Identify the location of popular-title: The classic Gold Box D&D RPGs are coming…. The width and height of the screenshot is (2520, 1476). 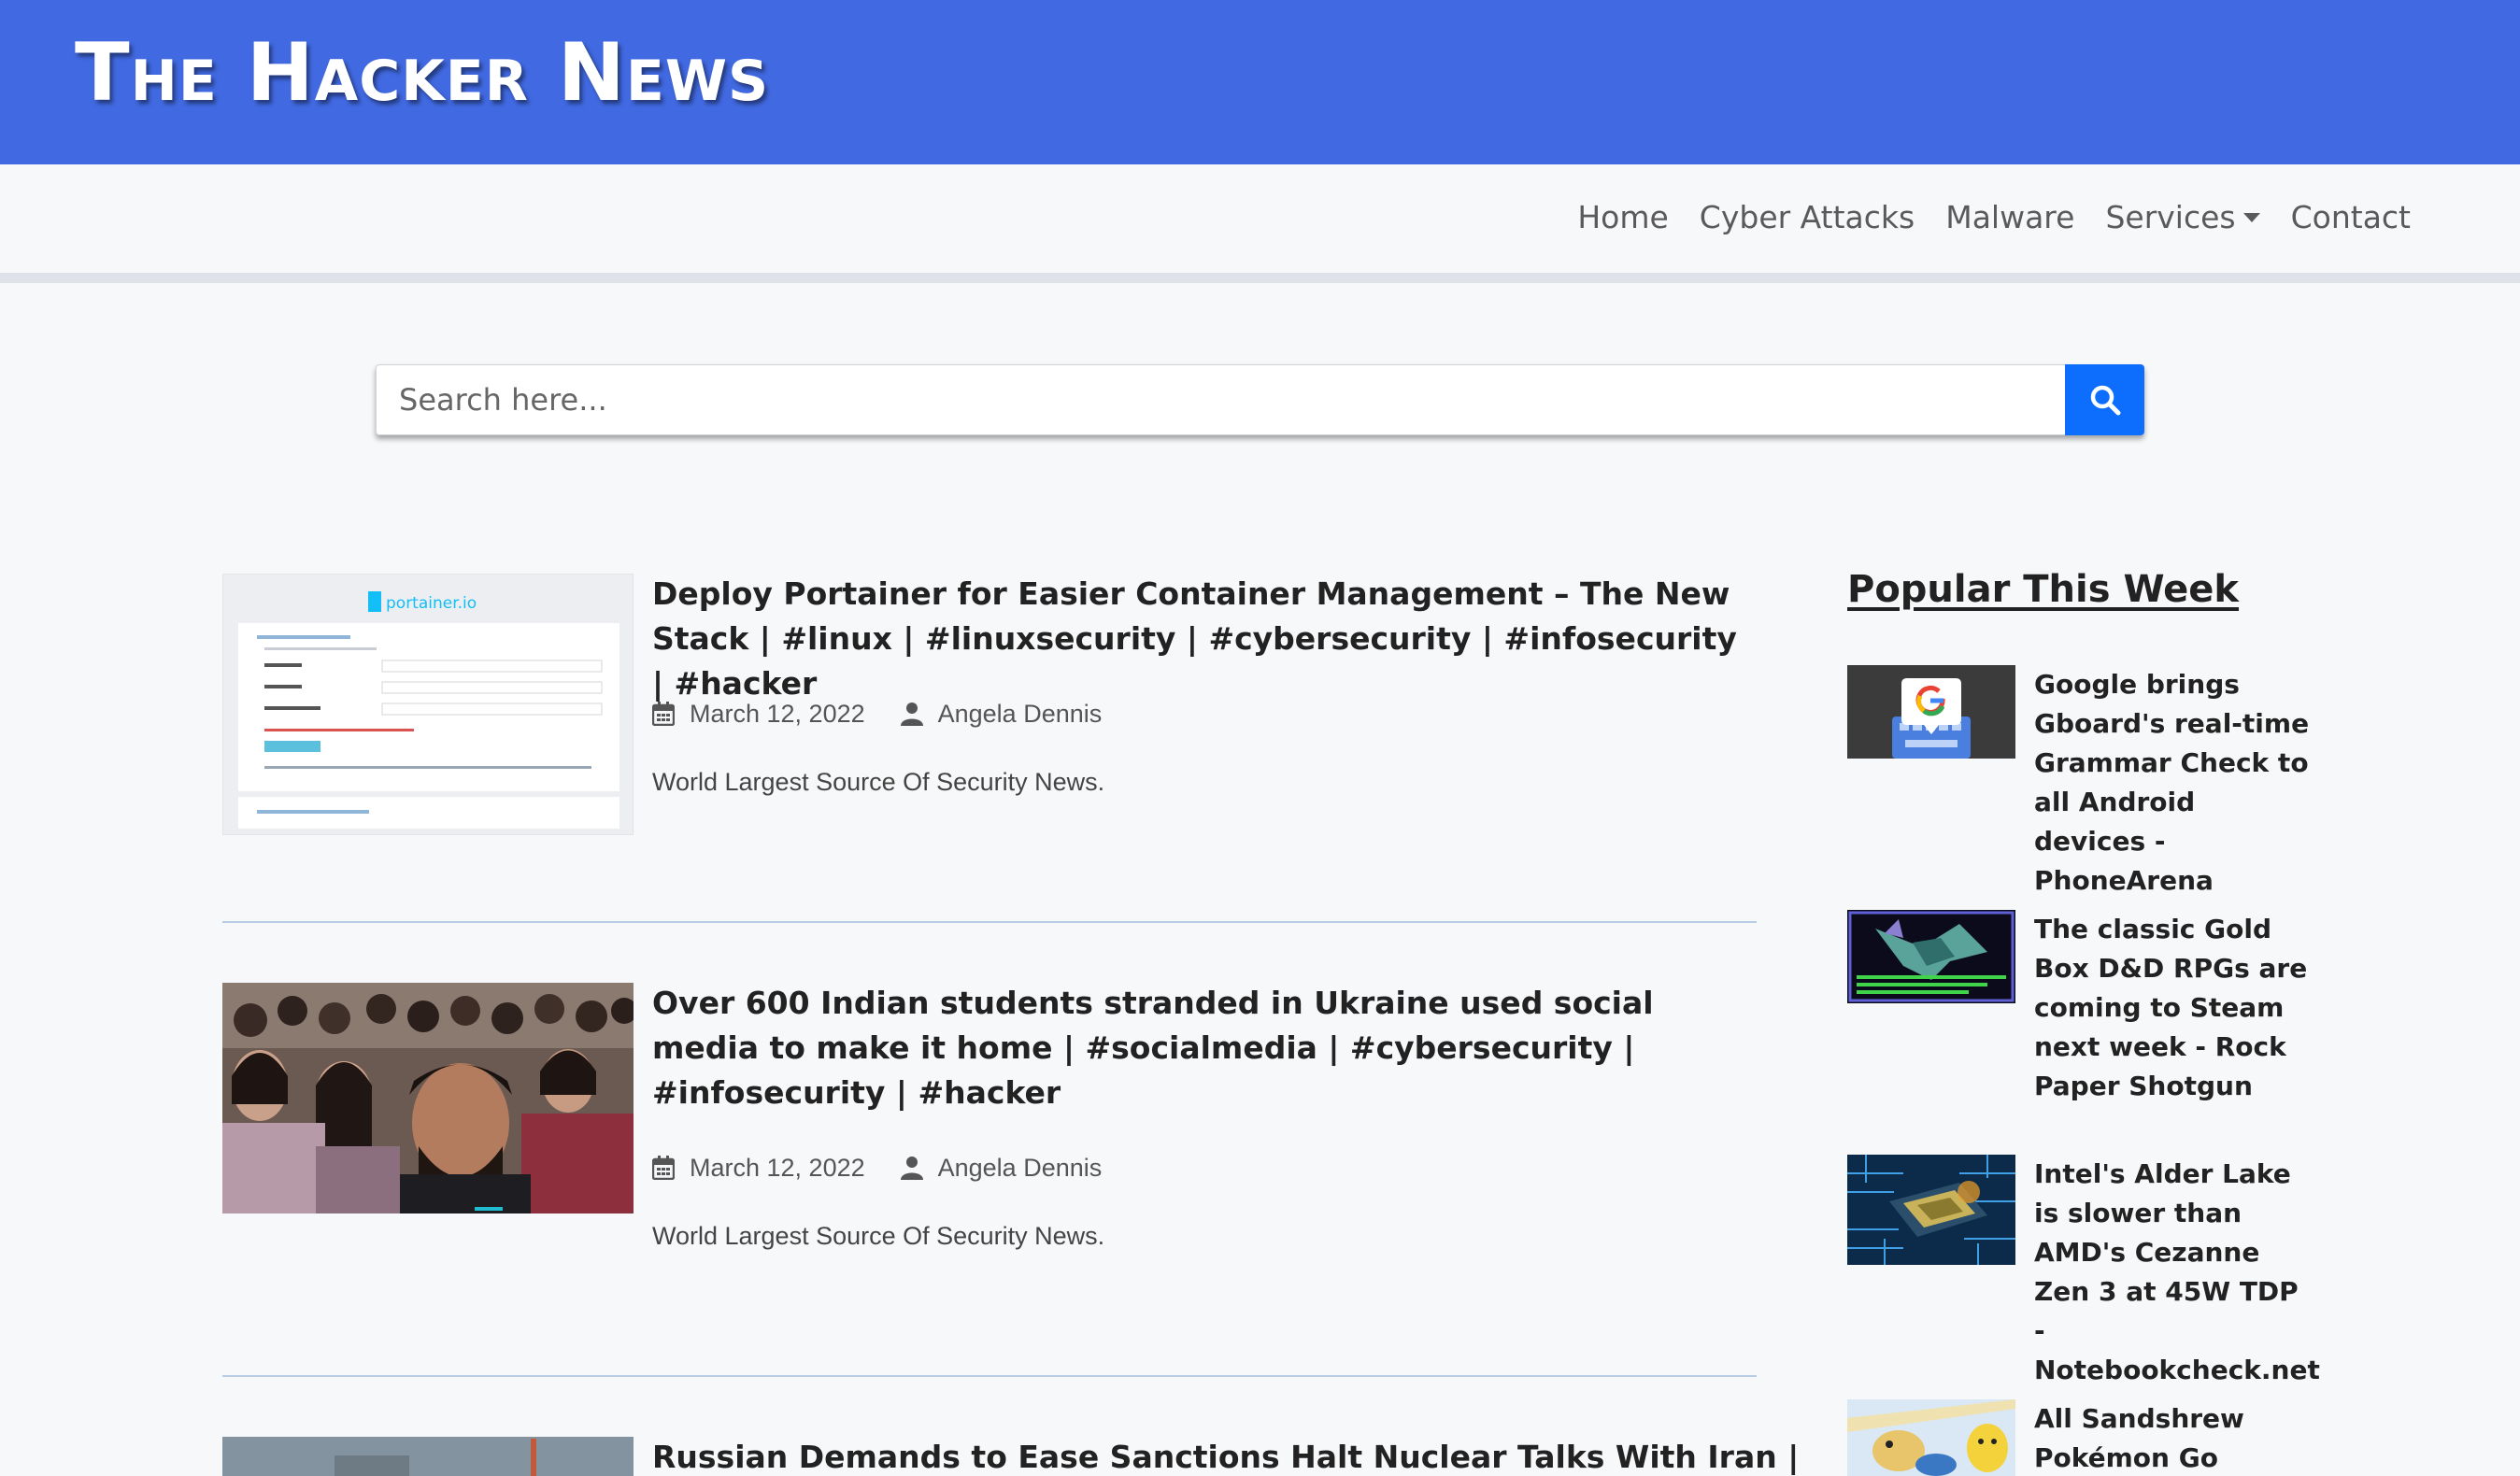
(2174, 1008).